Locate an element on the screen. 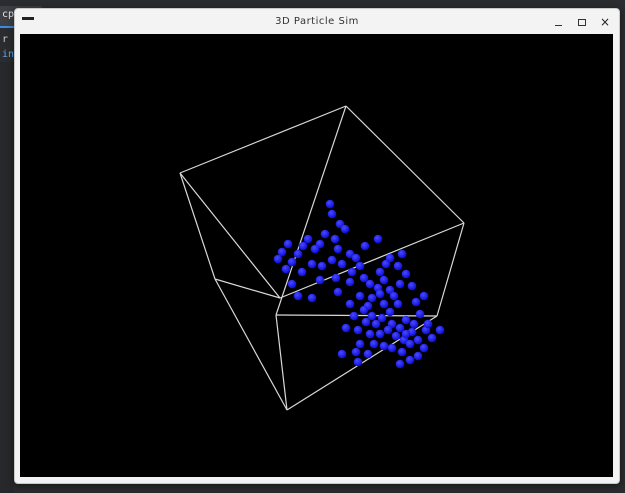 Image resolution: width=625 pixels, height=493 pixels. title-bar: 3D Particle Sim × is located at coordinates (317, 22).